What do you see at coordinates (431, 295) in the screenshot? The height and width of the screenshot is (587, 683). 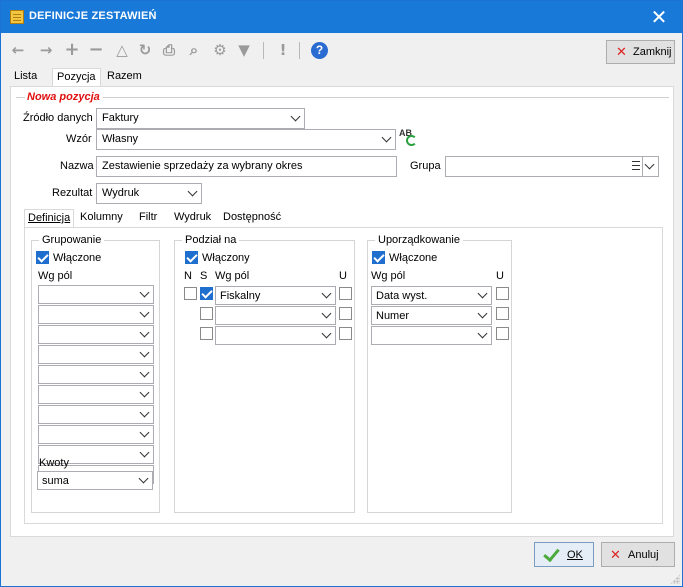 I see `uporzadkowanie-field-select: Data wyst.` at bounding box center [431, 295].